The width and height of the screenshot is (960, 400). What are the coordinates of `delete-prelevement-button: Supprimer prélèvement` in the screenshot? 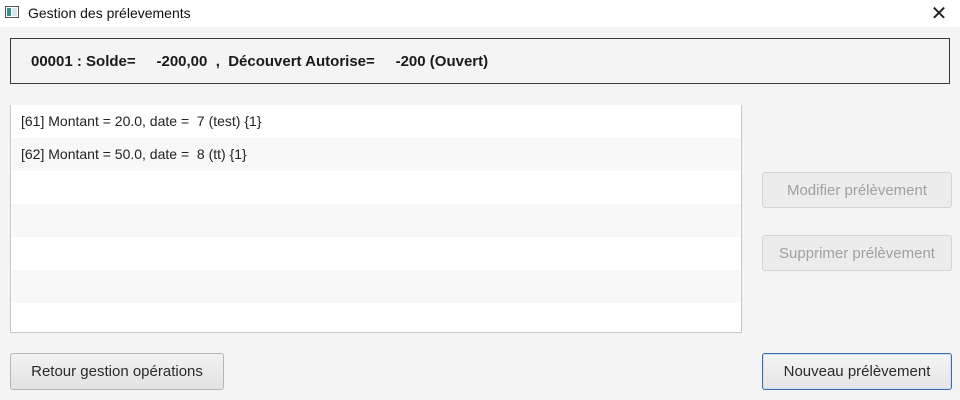 It's located at (857, 253).